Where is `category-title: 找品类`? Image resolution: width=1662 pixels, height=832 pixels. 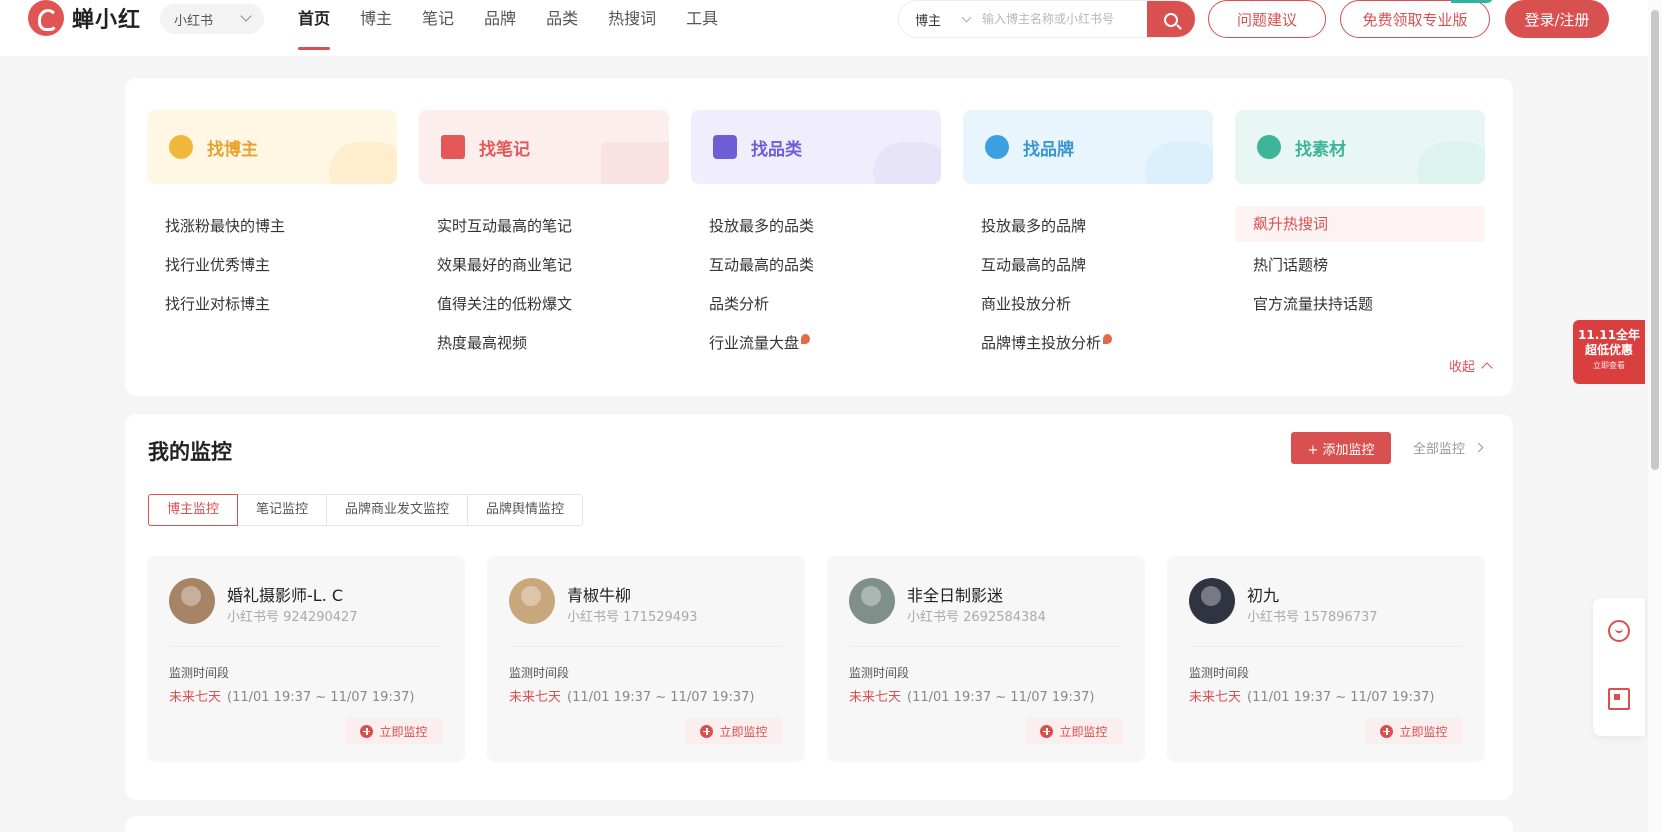 category-title: 找品类 is located at coordinates (776, 149).